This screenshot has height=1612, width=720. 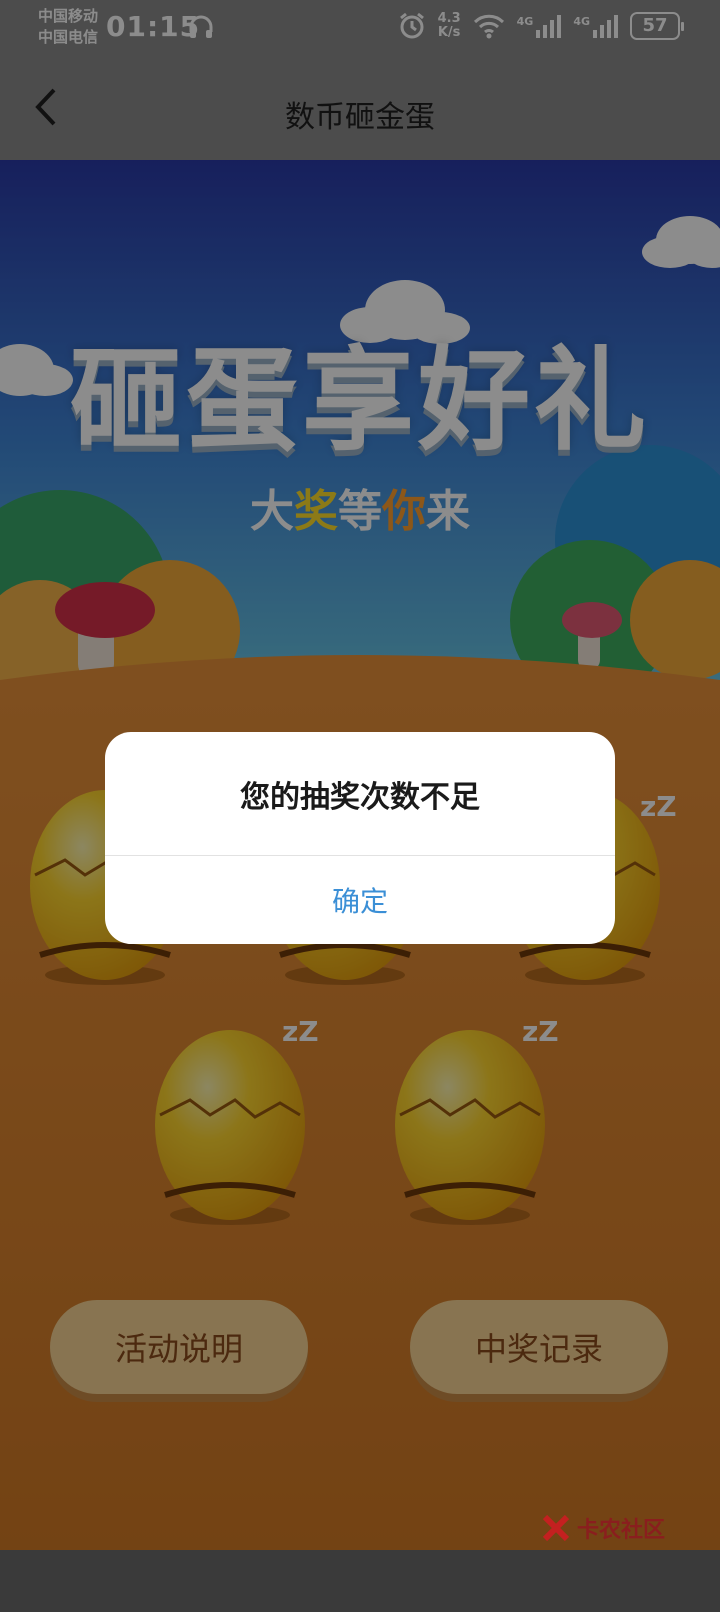 I want to click on watermark-text: 卡农社区, so click(x=621, y=1530).